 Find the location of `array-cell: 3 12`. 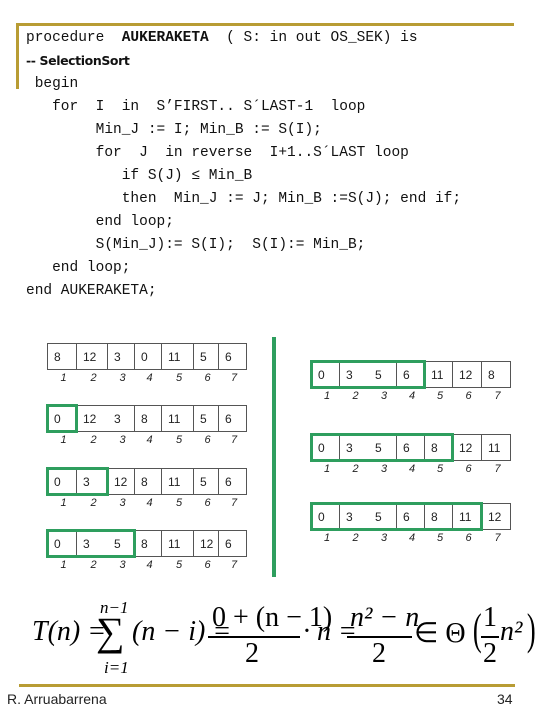

array-cell: 3 12 is located at coordinates (105, 481).